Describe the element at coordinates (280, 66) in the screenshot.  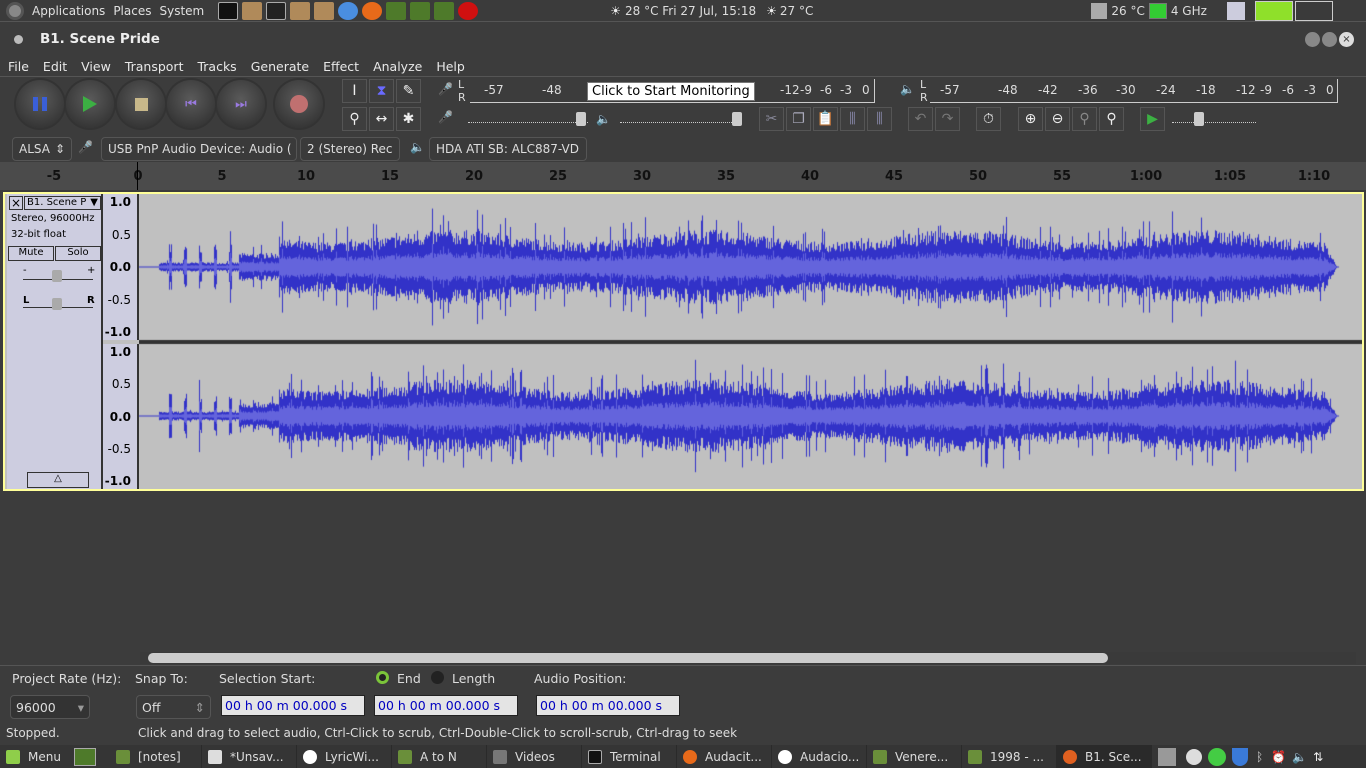
I see `menu-generate: Generate` at that location.